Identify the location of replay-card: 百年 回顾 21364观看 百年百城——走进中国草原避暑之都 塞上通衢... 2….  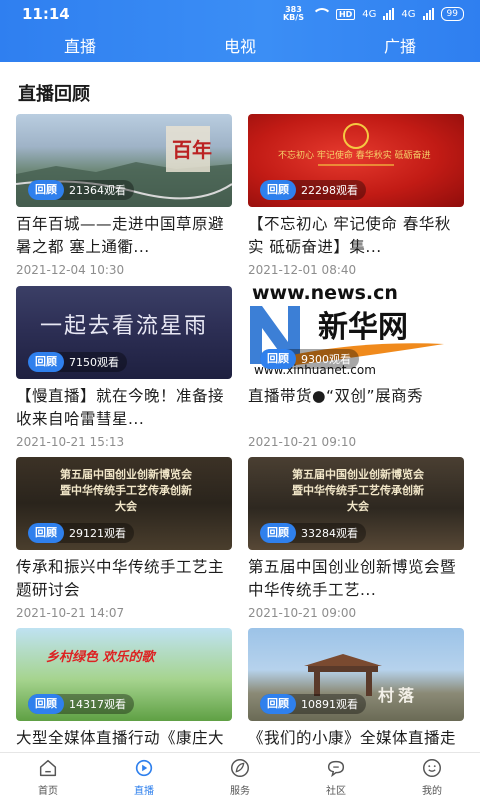
(124, 195).